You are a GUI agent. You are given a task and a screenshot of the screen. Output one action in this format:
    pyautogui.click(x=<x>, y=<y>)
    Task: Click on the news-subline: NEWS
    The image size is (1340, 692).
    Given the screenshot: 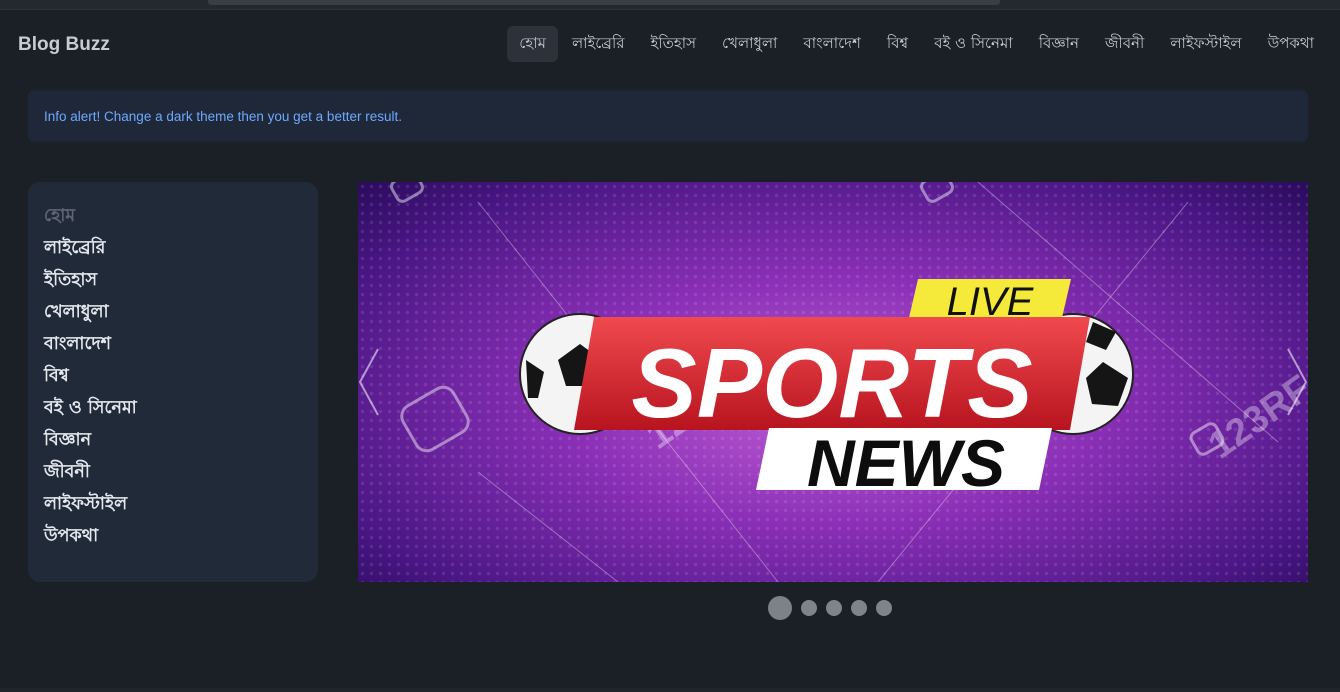 What is the action you would take?
    pyautogui.click(x=906, y=463)
    